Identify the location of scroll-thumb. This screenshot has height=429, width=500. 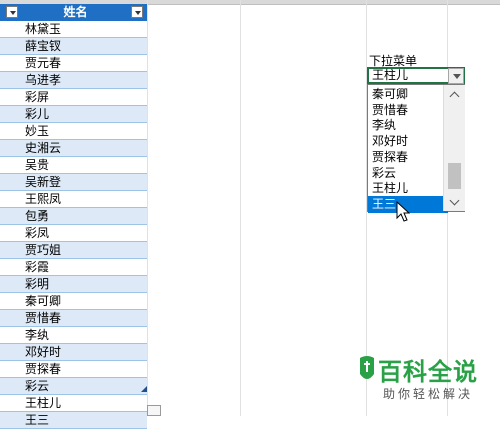
(454, 176).